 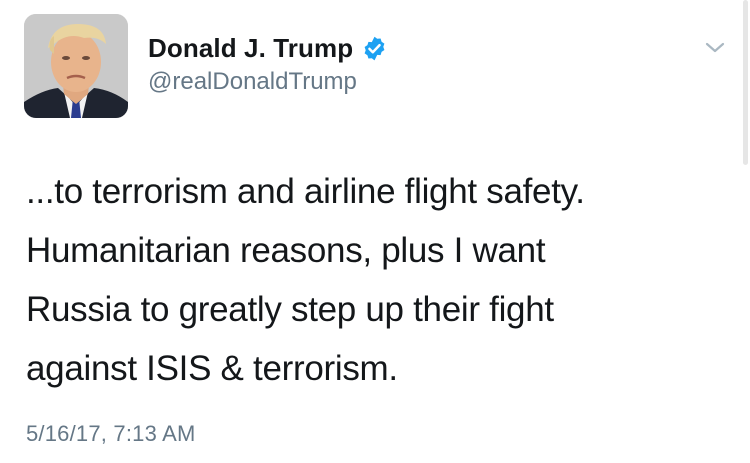 I want to click on tweet-line: against ISIS & terrorism., so click(x=212, y=368).